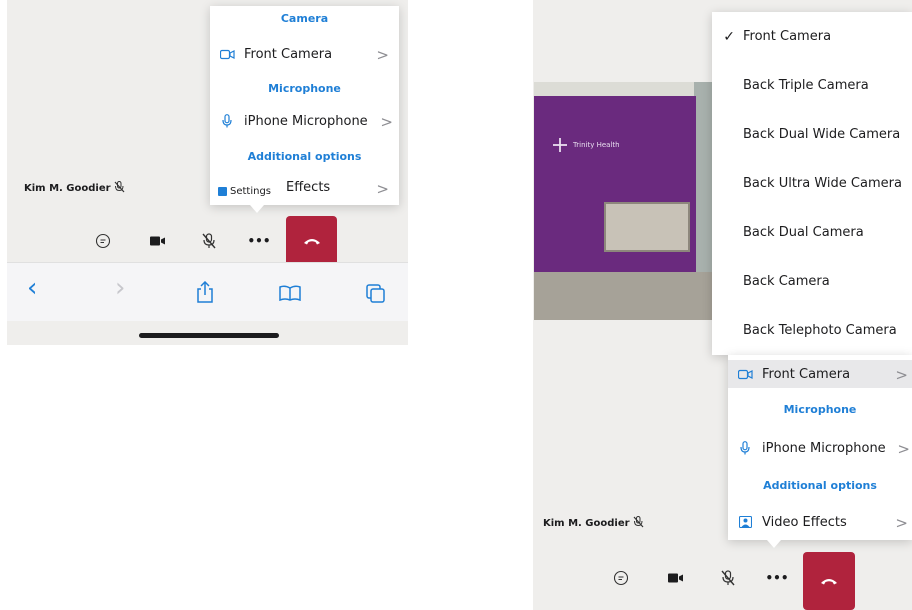  I want to click on share-button, so click(205, 293).